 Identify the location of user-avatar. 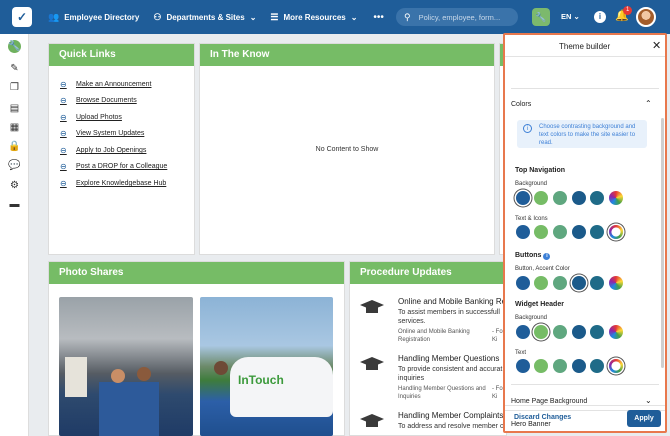
(646, 17).